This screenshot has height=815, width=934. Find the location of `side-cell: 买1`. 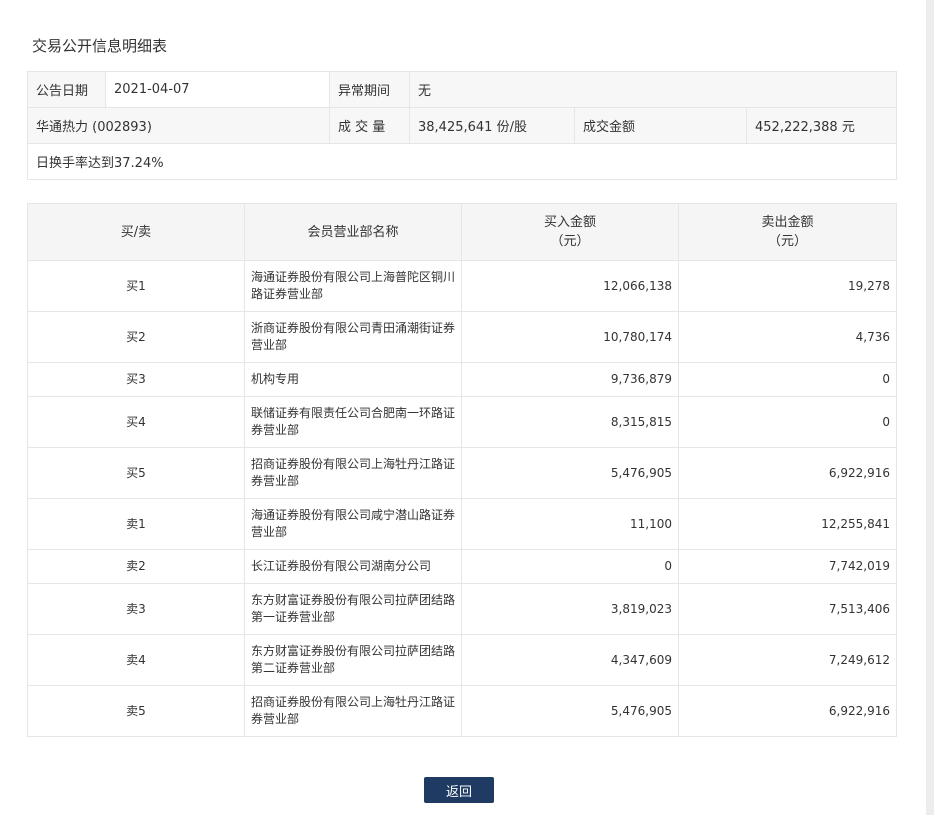

side-cell: 买1 is located at coordinates (136, 286).